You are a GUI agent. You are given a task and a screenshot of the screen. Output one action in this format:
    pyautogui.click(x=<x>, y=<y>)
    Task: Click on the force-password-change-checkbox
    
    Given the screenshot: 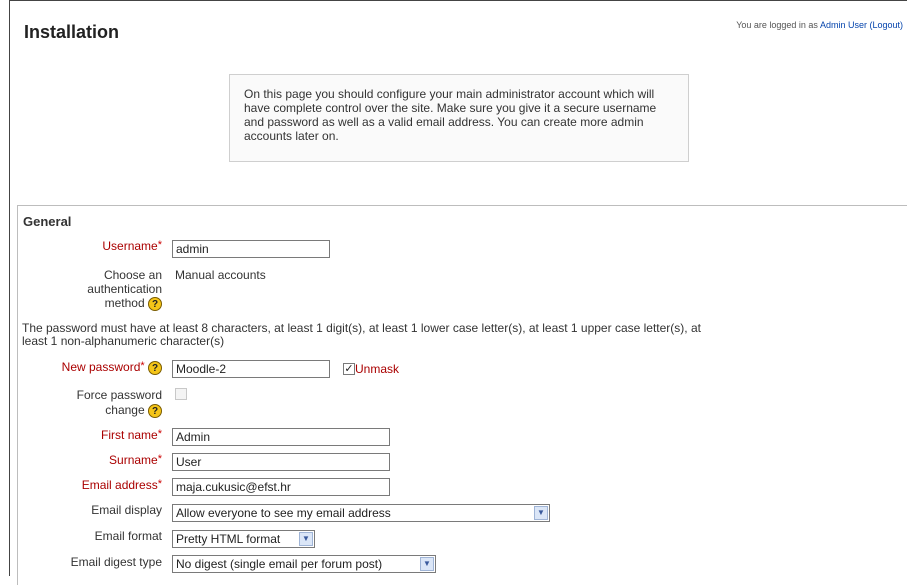 What is the action you would take?
    pyautogui.click(x=181, y=394)
    